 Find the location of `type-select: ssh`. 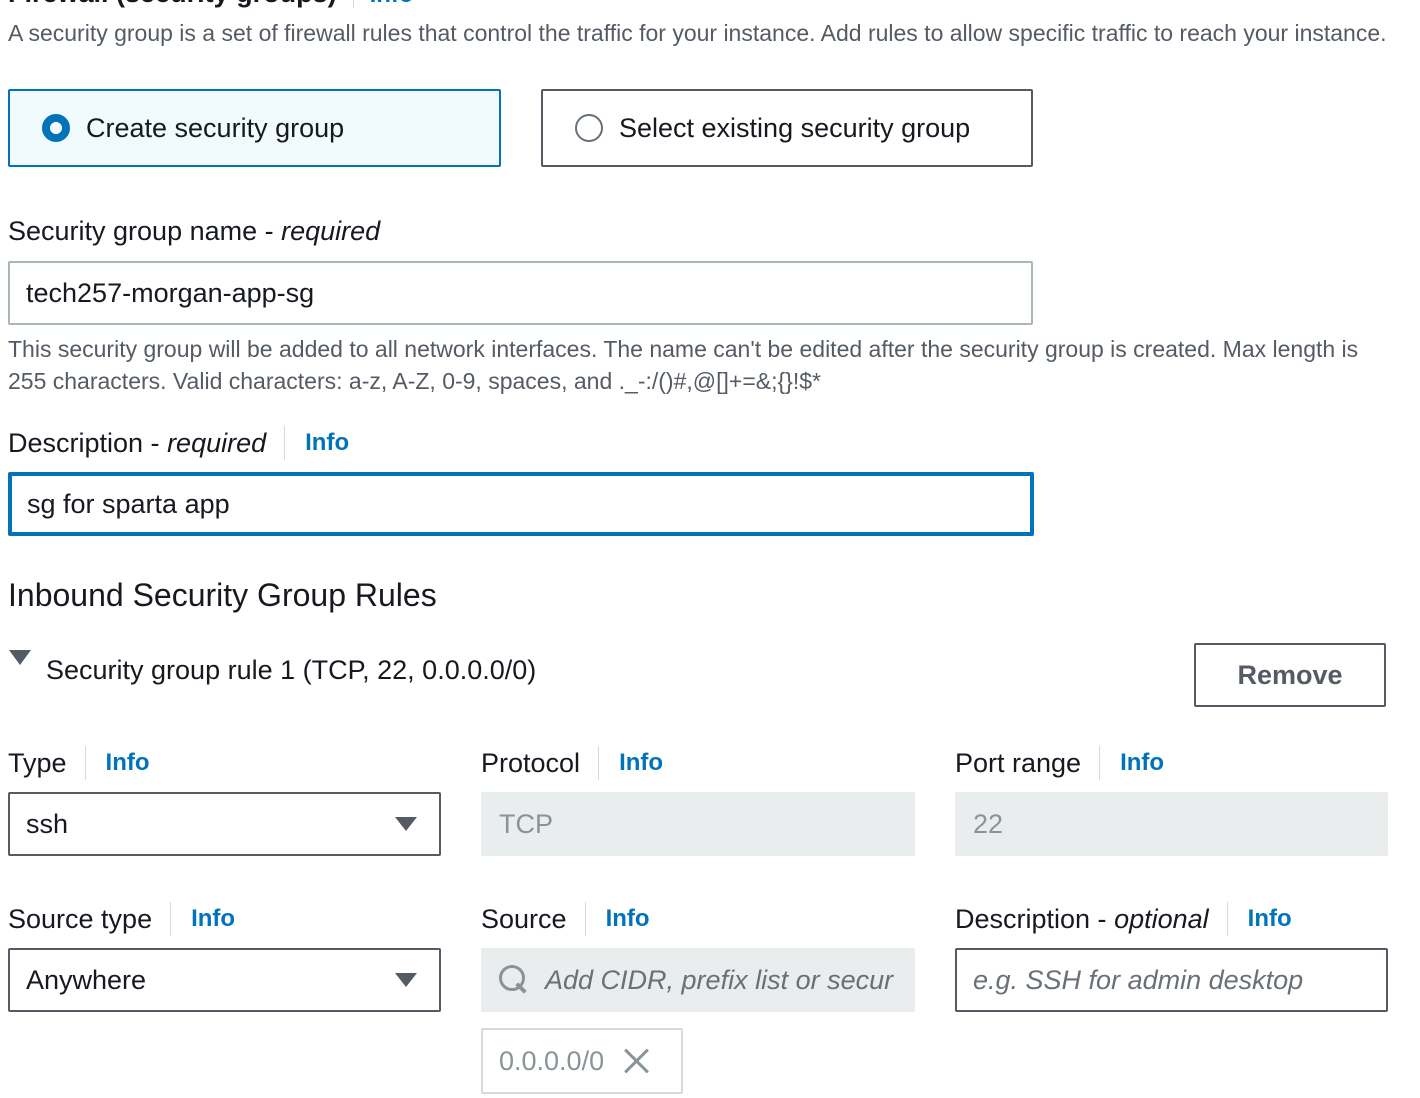

type-select: ssh is located at coordinates (224, 824).